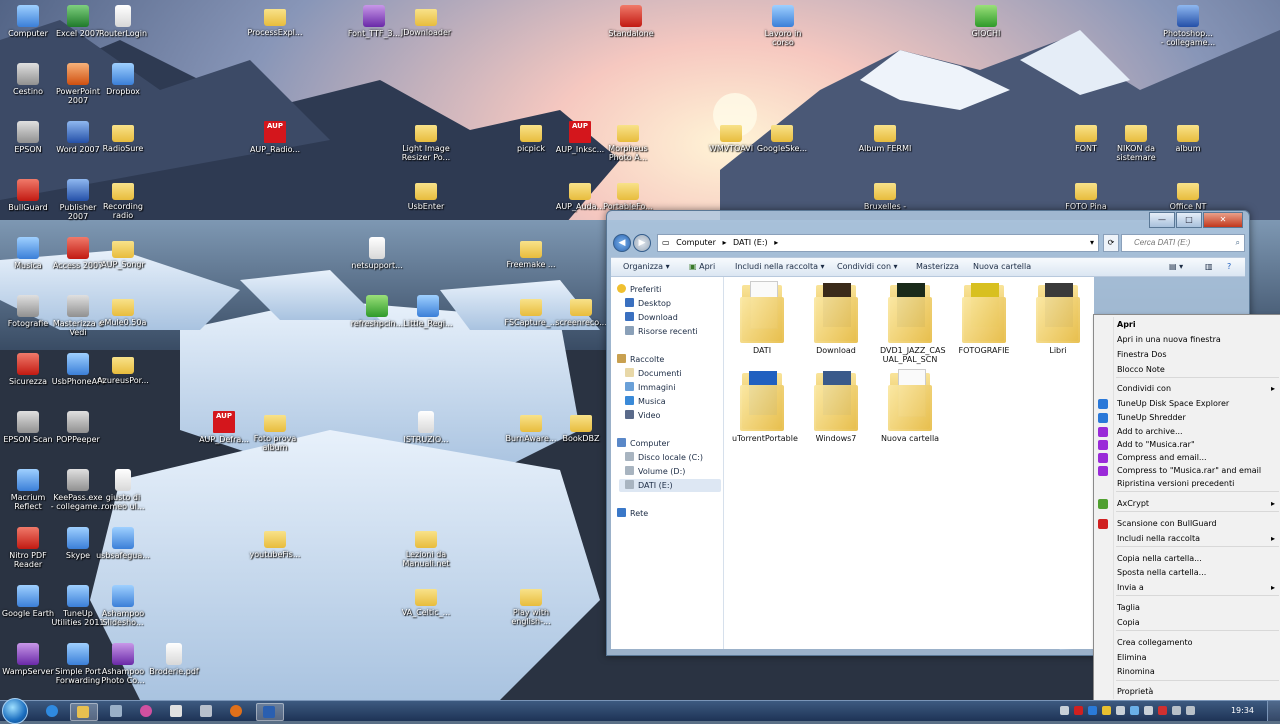 The image size is (1280, 724). I want to click on desktop-icon-53: POPPeeper, so click(78, 427).